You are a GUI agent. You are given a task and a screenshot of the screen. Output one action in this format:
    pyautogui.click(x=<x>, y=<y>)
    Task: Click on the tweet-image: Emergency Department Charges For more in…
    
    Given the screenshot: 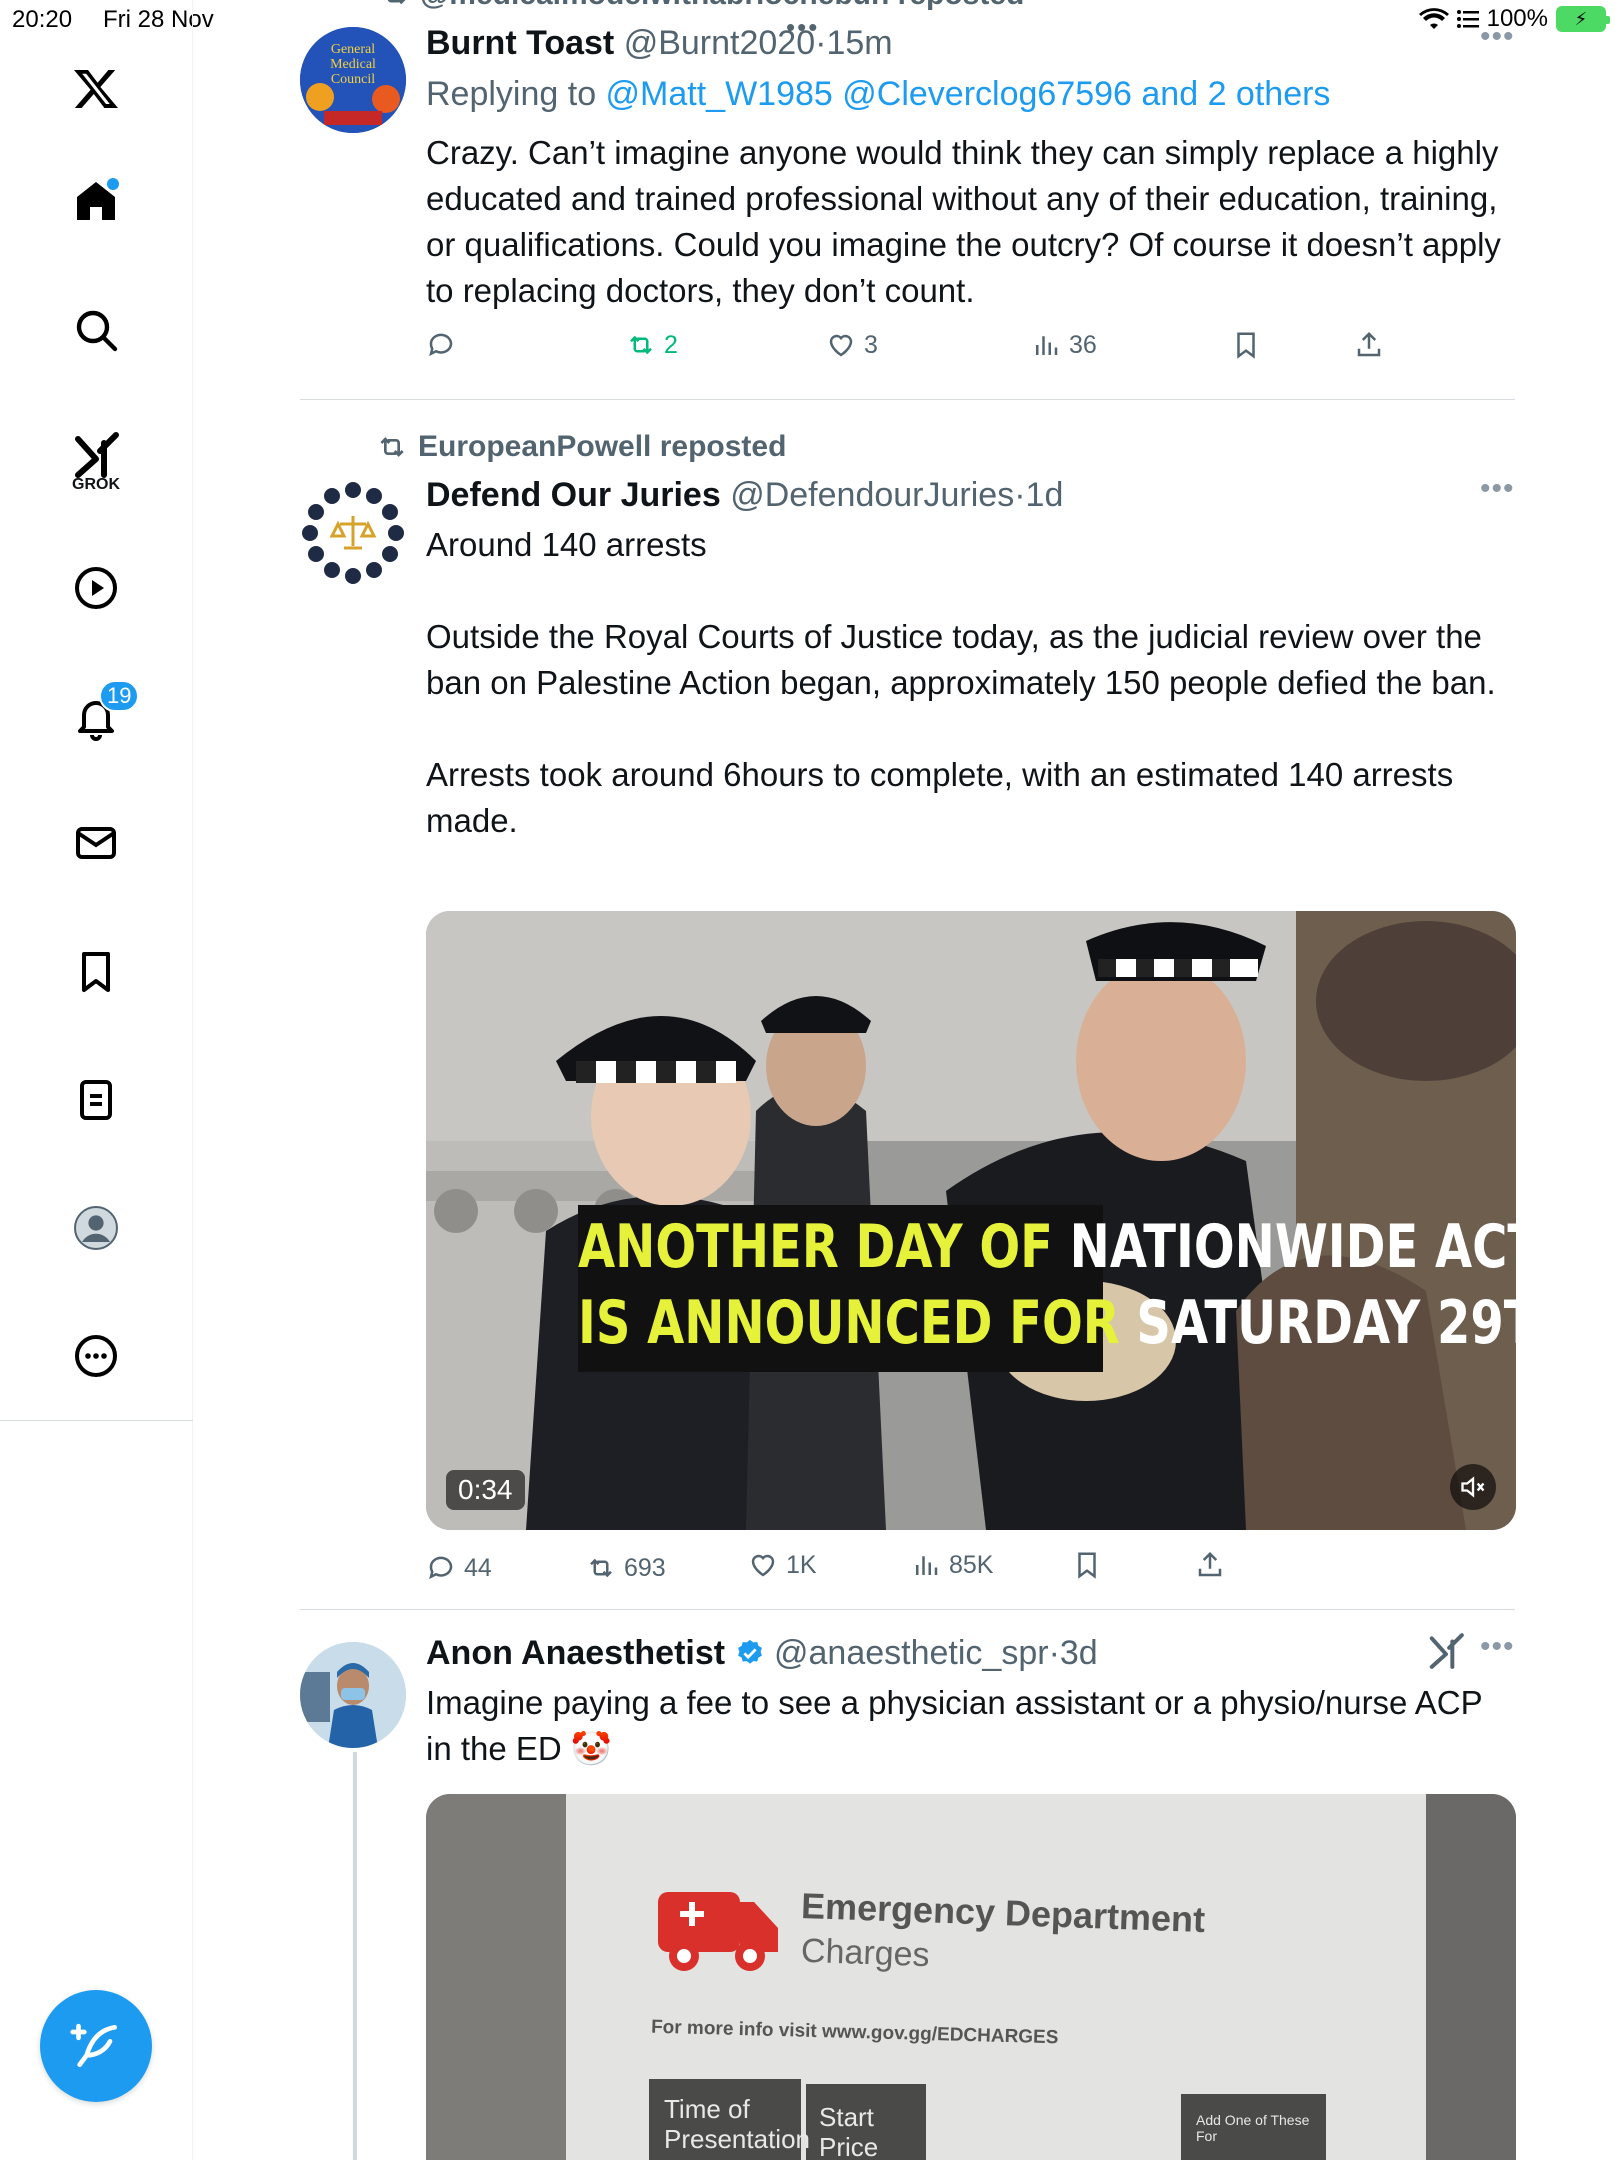 What is the action you would take?
    pyautogui.click(x=971, y=1977)
    